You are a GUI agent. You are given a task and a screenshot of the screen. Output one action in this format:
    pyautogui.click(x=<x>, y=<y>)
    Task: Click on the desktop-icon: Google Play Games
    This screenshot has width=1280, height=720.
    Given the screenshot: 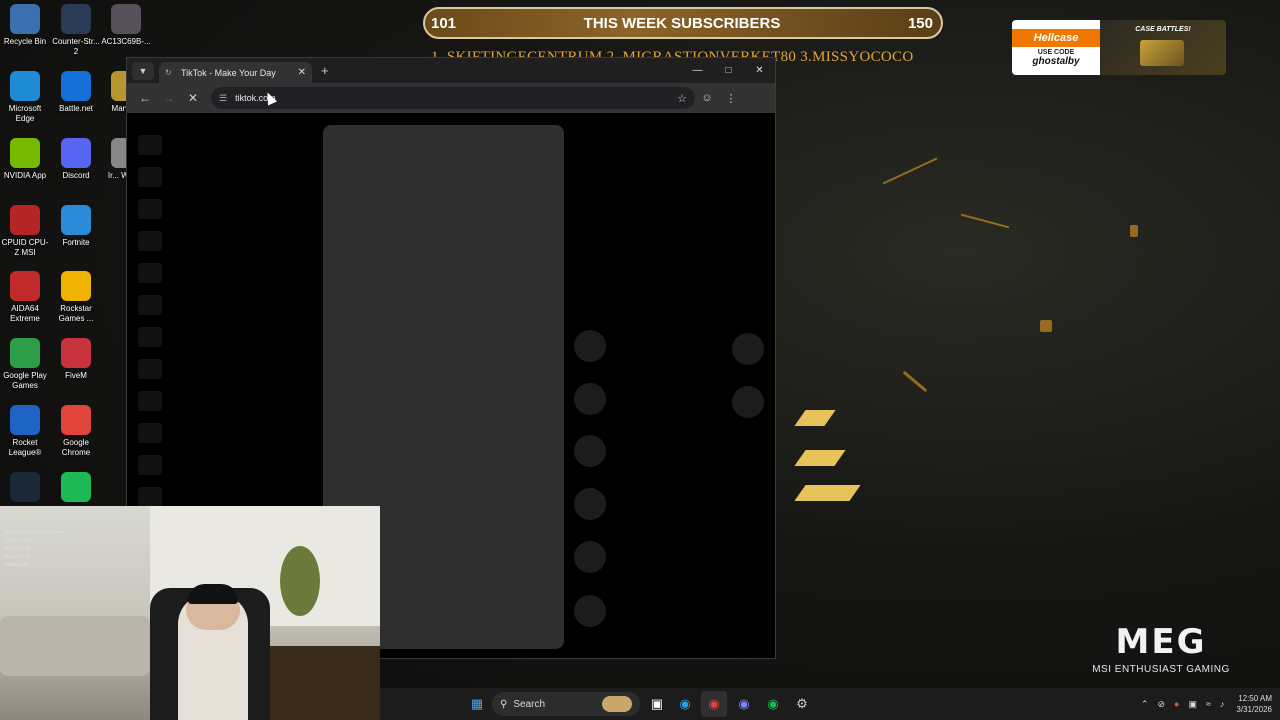 What is the action you would take?
    pyautogui.click(x=25, y=364)
    